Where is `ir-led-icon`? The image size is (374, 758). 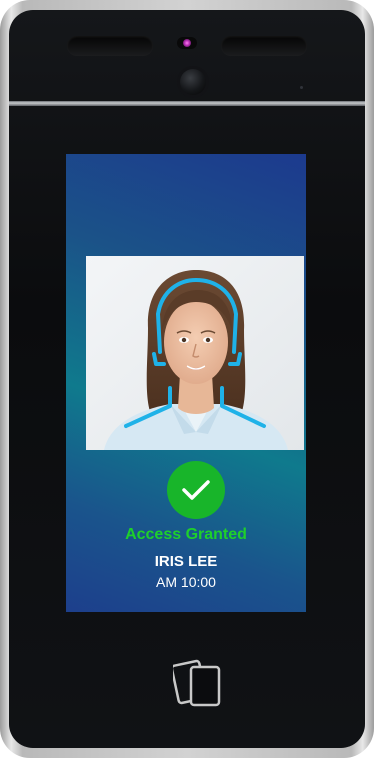 ir-led-icon is located at coordinates (187, 43).